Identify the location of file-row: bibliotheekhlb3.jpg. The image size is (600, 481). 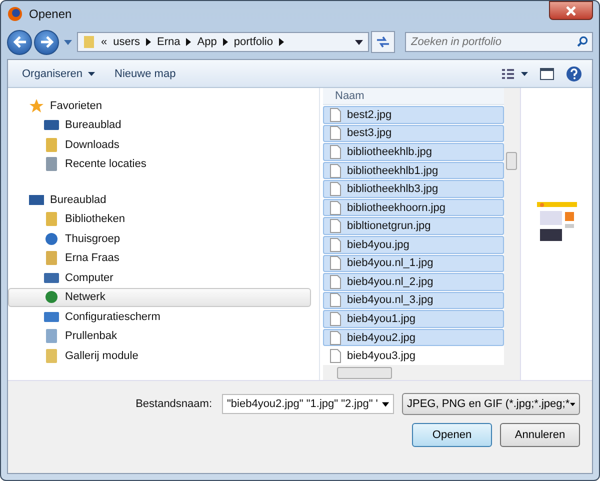
(413, 189).